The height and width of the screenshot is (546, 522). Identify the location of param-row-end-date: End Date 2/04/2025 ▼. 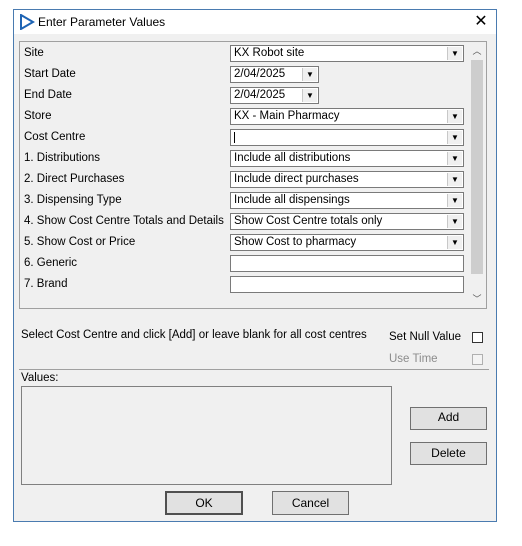
(245, 96).